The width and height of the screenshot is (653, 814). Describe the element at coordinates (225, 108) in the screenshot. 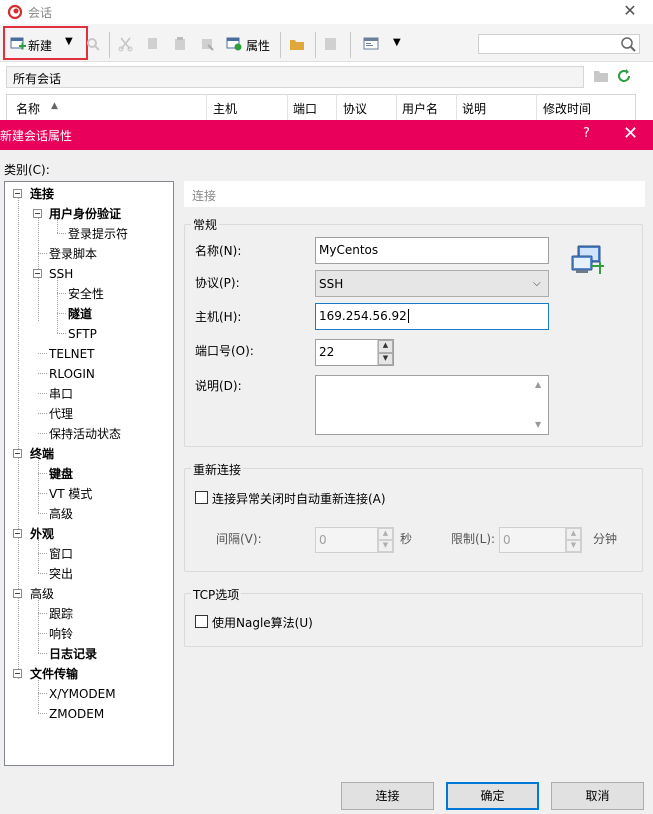

I see `column-header-host: 主机` at that location.